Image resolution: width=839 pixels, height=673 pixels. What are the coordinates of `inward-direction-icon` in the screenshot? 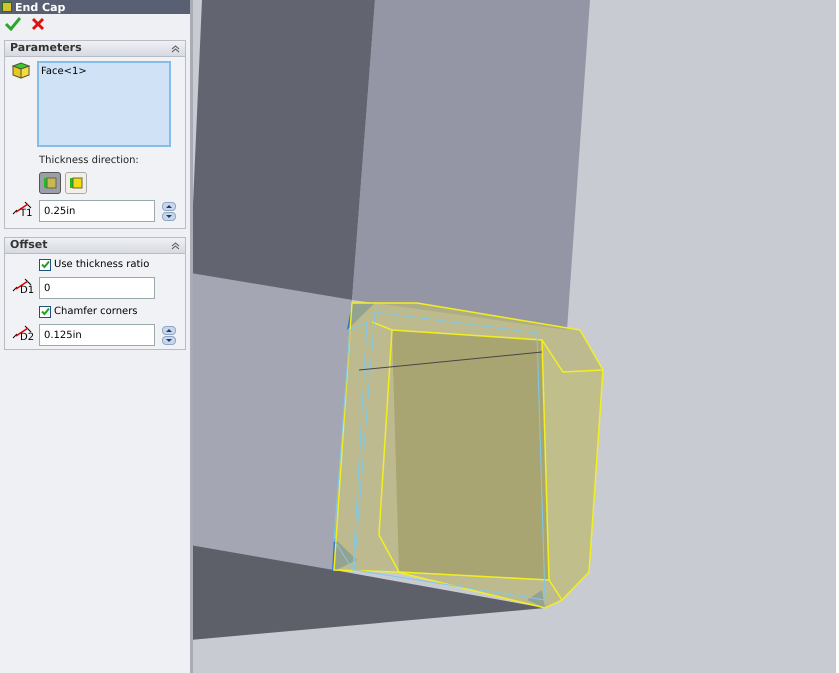 It's located at (50, 183).